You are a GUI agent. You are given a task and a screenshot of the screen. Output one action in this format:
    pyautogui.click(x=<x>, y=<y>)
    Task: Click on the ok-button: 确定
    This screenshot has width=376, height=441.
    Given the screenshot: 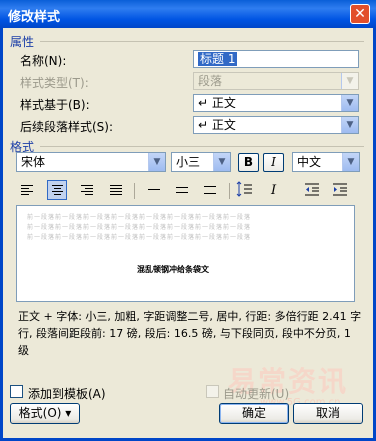 What is the action you would take?
    pyautogui.click(x=254, y=413)
    